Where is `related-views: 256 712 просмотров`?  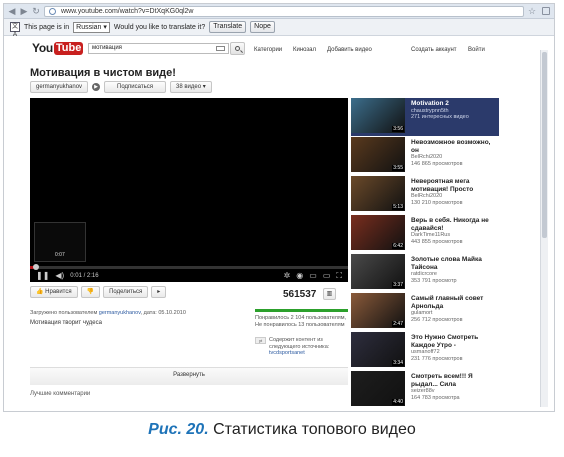 related-views: 256 712 просмотров is located at coordinates (437, 319).